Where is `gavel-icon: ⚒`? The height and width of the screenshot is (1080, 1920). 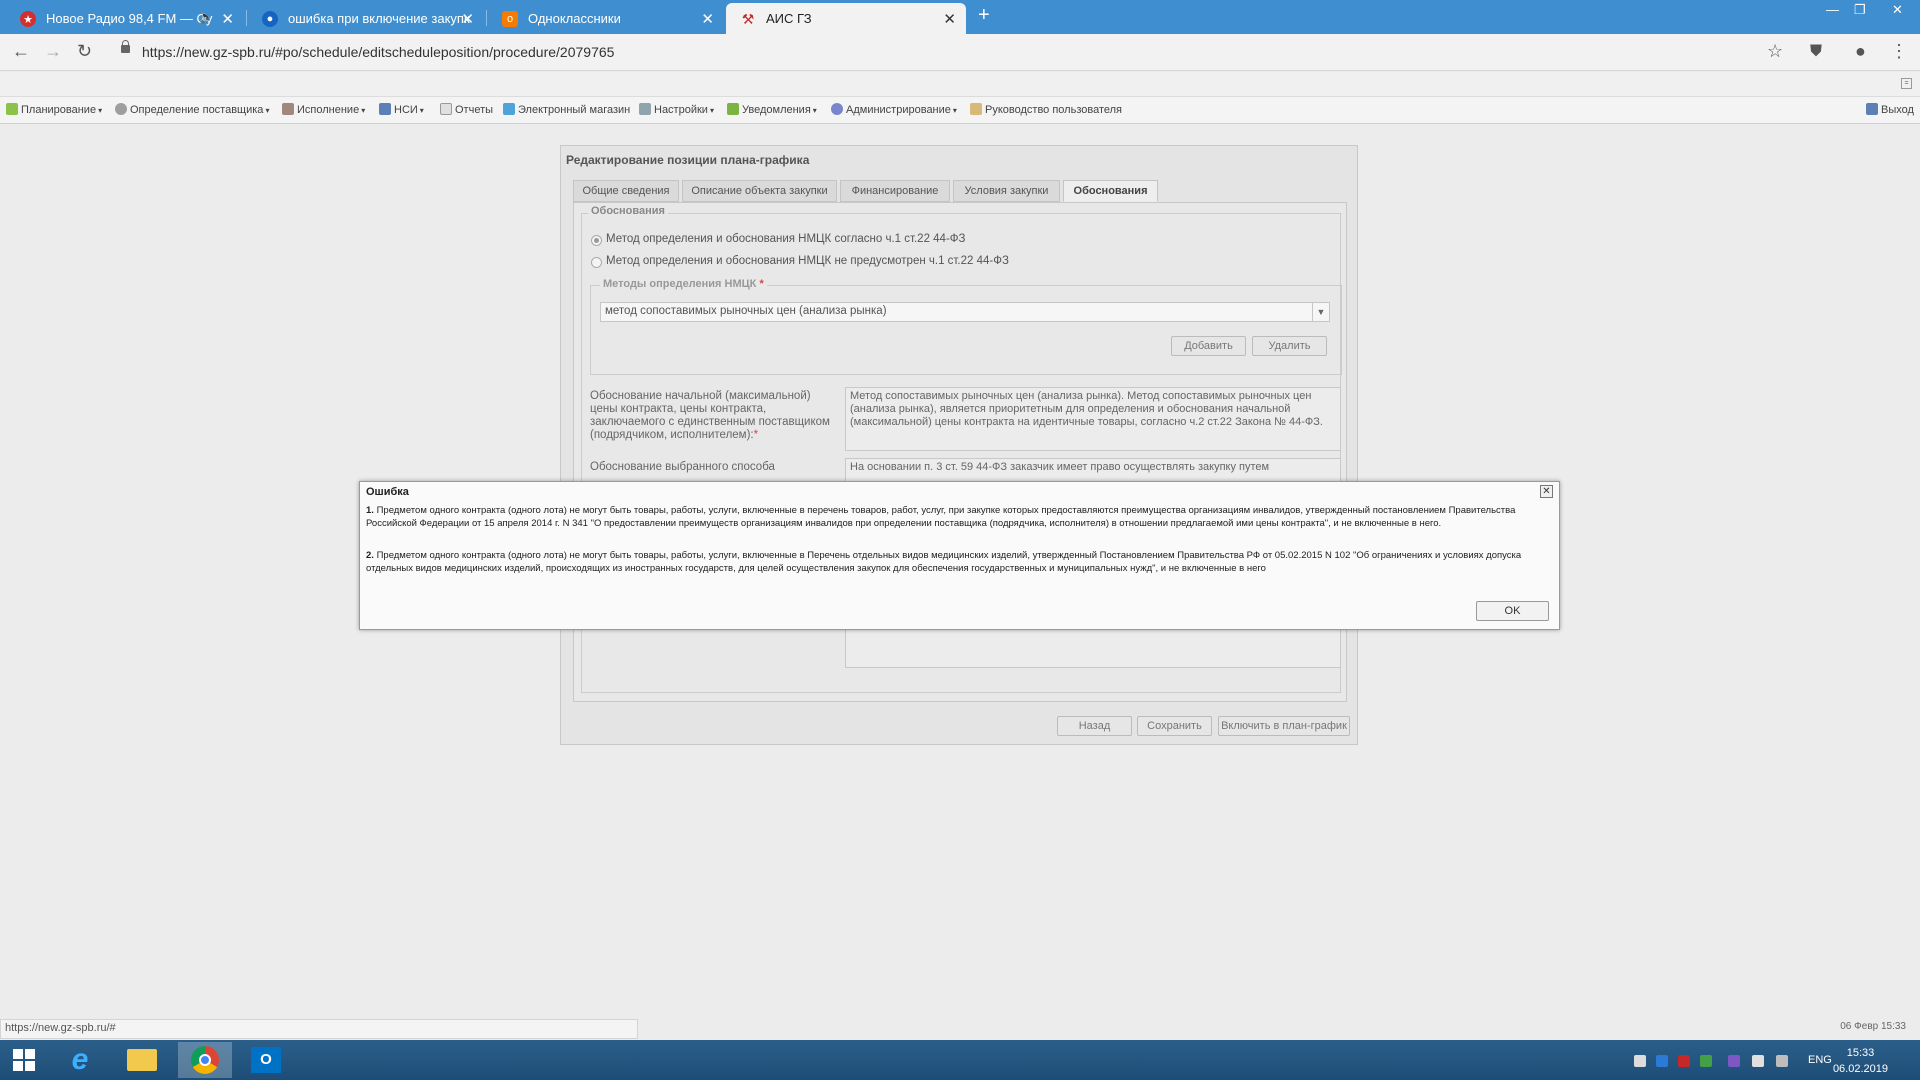 gavel-icon: ⚒ is located at coordinates (748, 18).